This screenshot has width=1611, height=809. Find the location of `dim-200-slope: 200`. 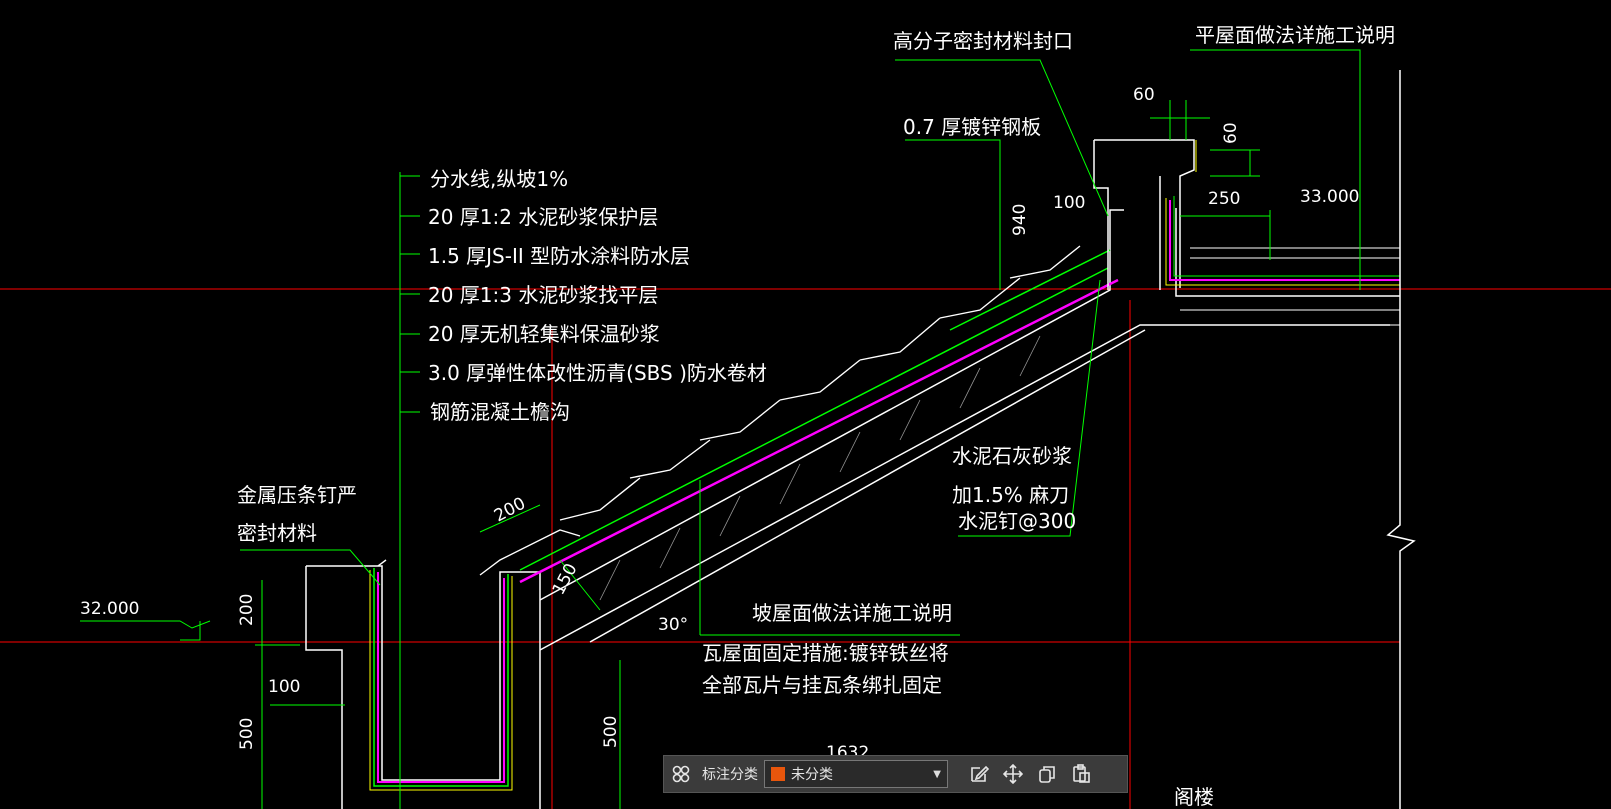

dim-200-slope: 200 is located at coordinates (510, 510).